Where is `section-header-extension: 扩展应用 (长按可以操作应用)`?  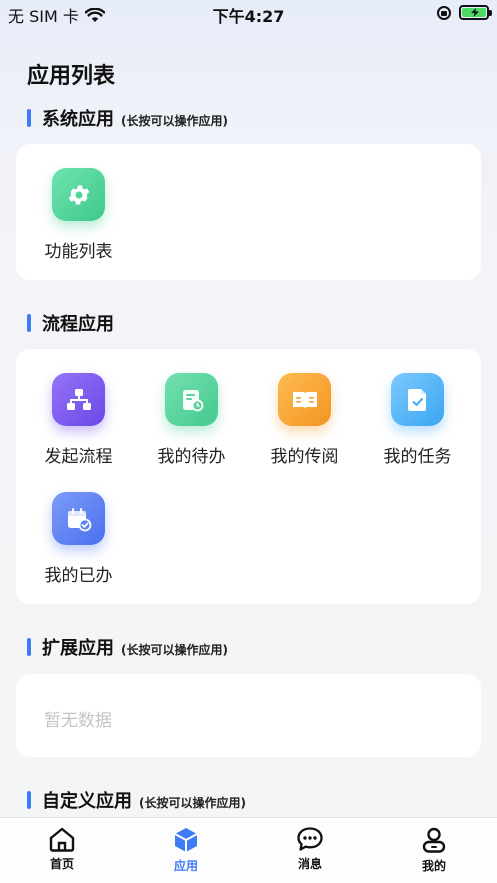
section-header-extension: 扩展应用 (长按可以操作应用) is located at coordinates (127, 647).